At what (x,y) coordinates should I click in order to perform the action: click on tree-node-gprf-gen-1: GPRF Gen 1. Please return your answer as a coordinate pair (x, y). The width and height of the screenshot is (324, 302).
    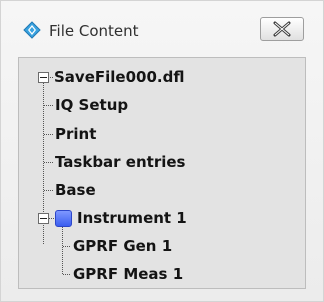
    Looking at the image, I should click on (122, 246).